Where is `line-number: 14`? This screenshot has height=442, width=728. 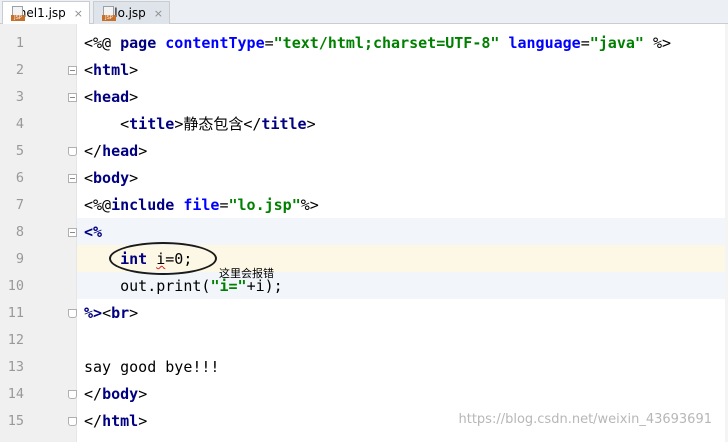
line-number: 14 is located at coordinates (15, 394).